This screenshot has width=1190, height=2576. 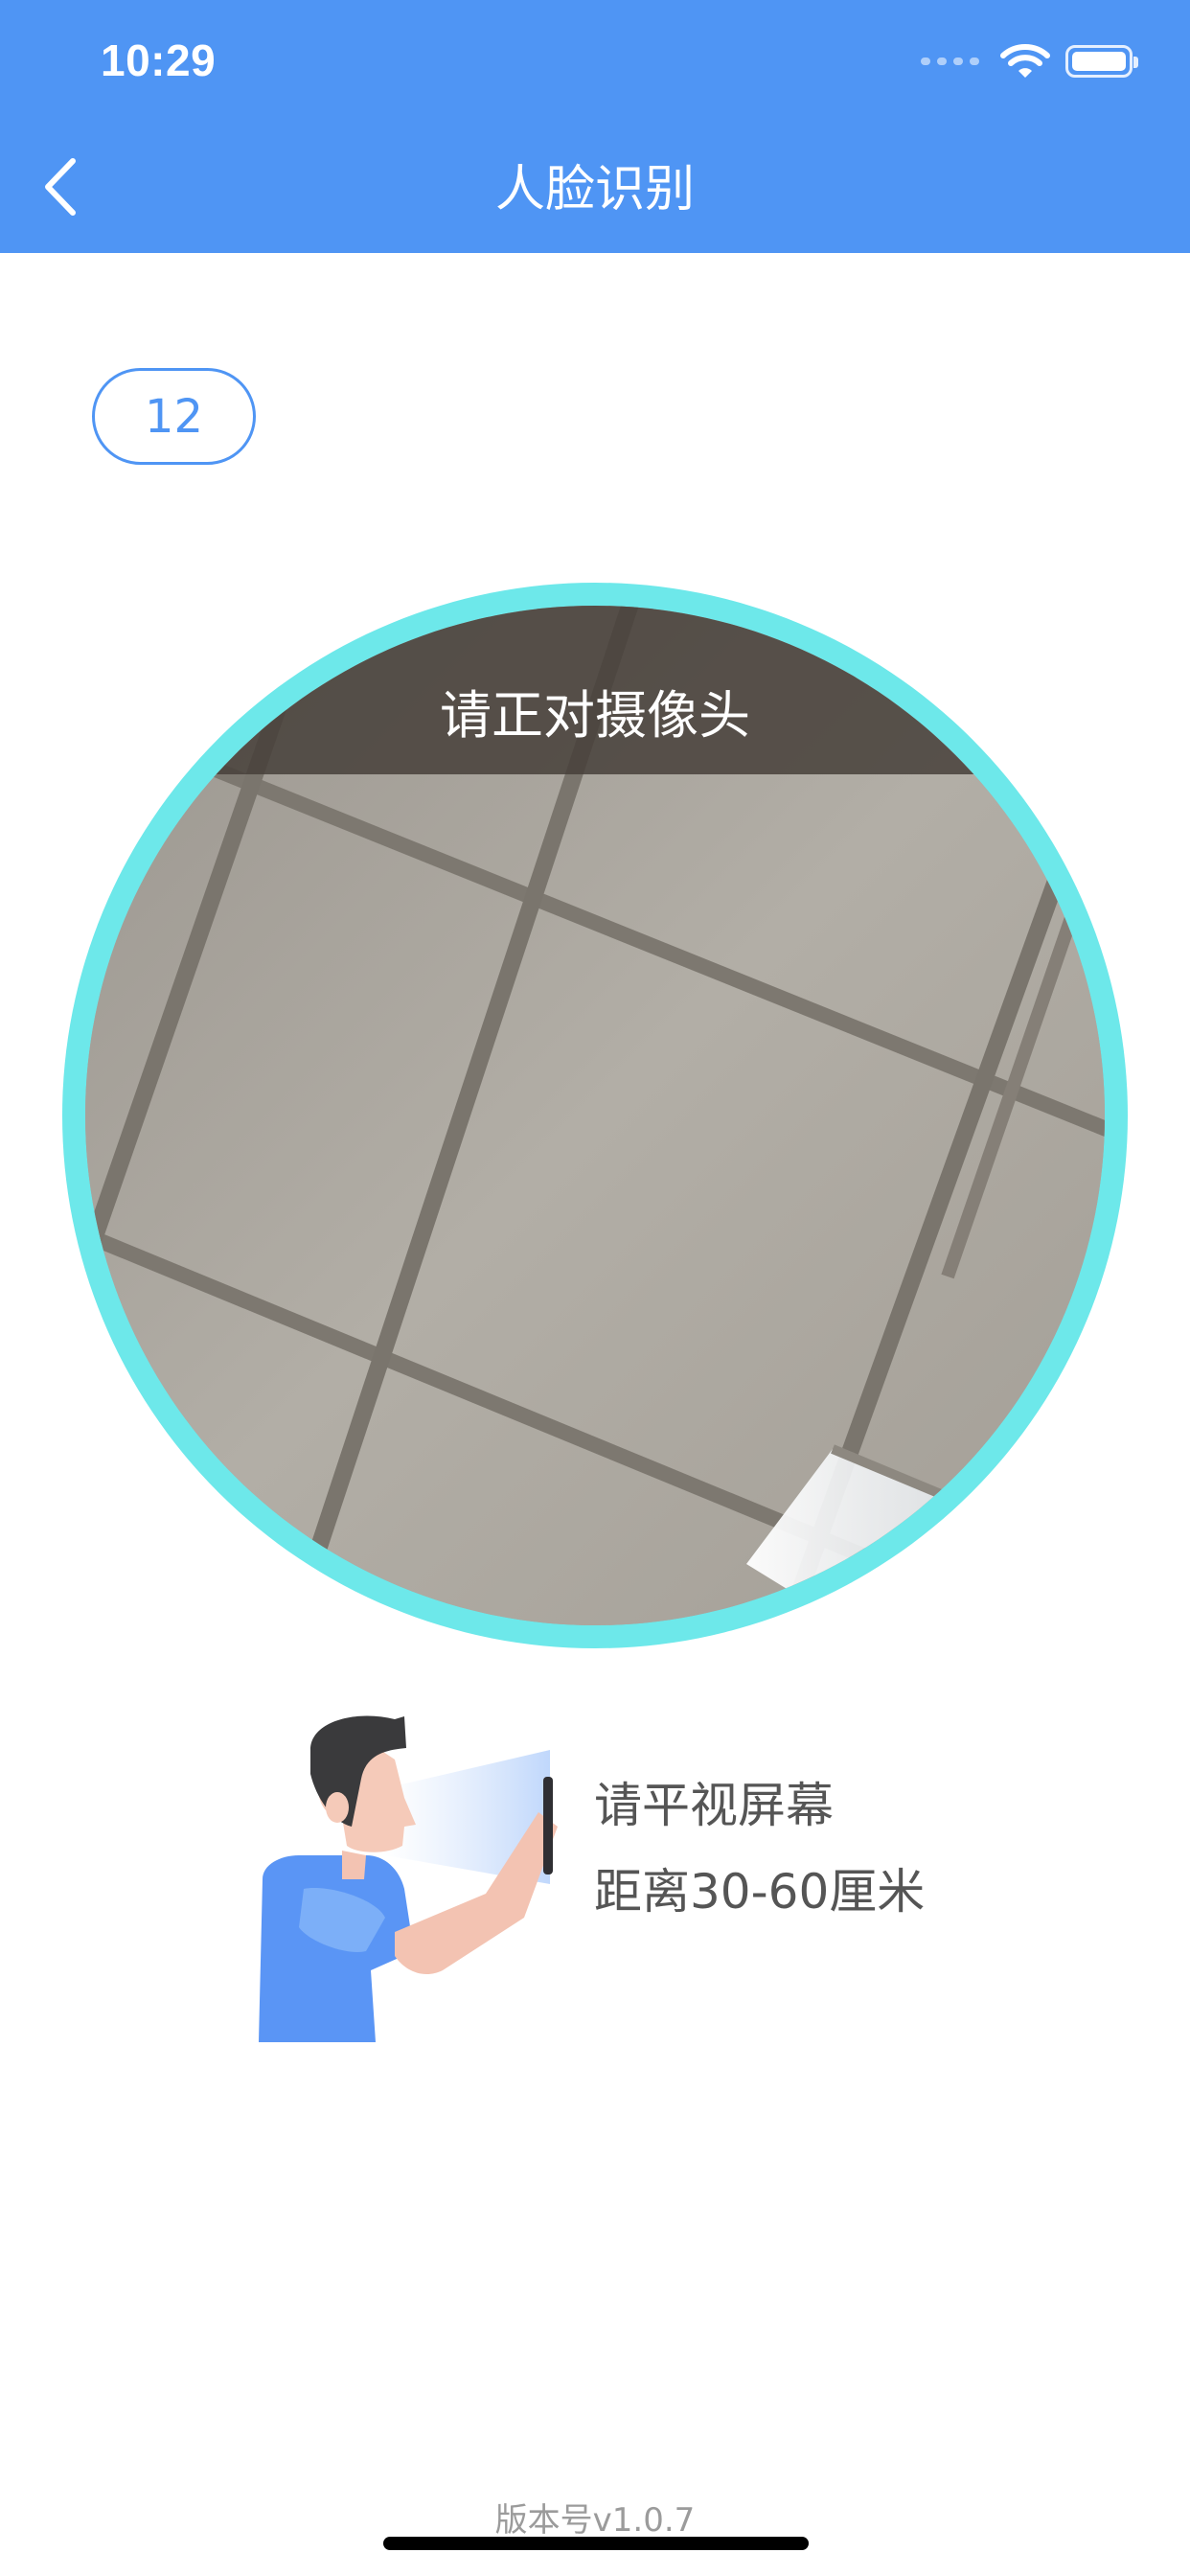 What do you see at coordinates (595, 715) in the screenshot?
I see `camera-hint-text: 请正对摄像头` at bounding box center [595, 715].